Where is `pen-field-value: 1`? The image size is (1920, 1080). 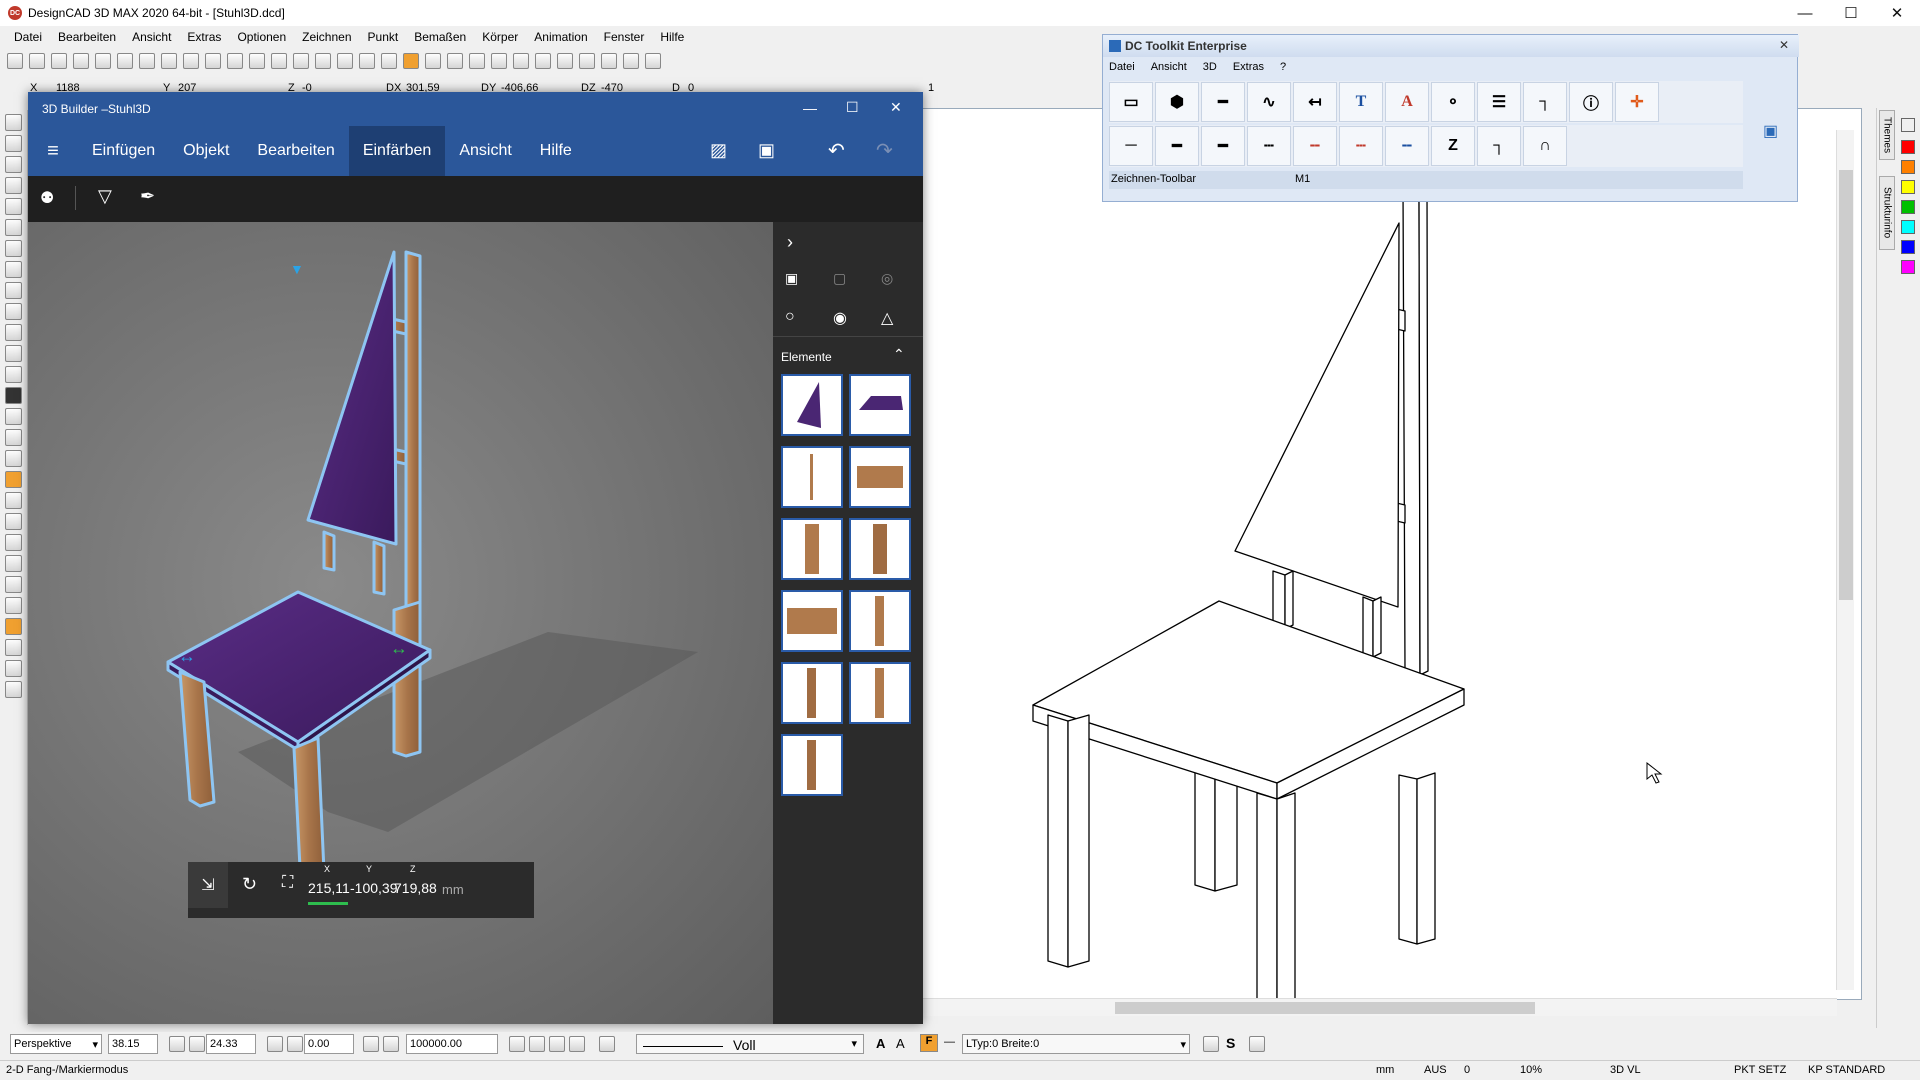
pen-field-value: 1 is located at coordinates (931, 88).